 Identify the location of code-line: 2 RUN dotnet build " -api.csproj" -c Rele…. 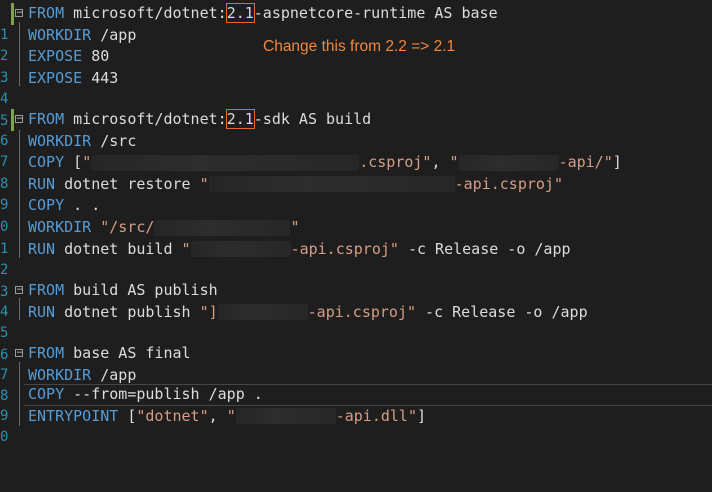
(356, 259).